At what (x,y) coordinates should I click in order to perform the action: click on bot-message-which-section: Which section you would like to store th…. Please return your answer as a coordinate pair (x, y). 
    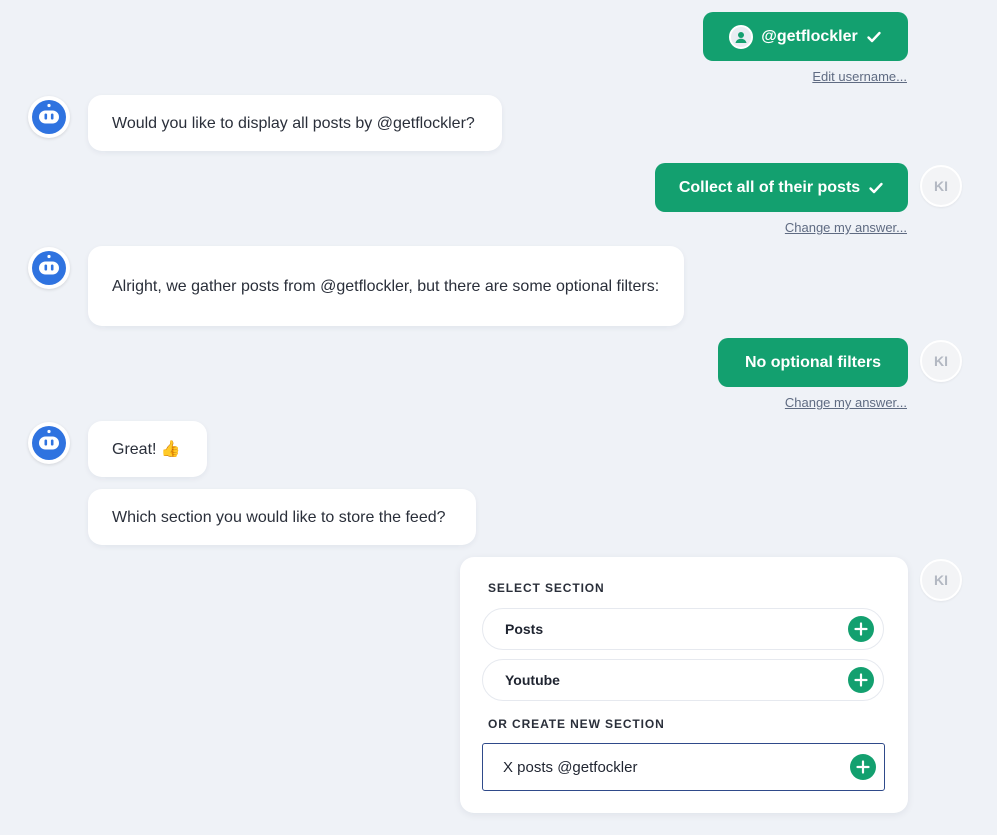
    Looking at the image, I should click on (282, 517).